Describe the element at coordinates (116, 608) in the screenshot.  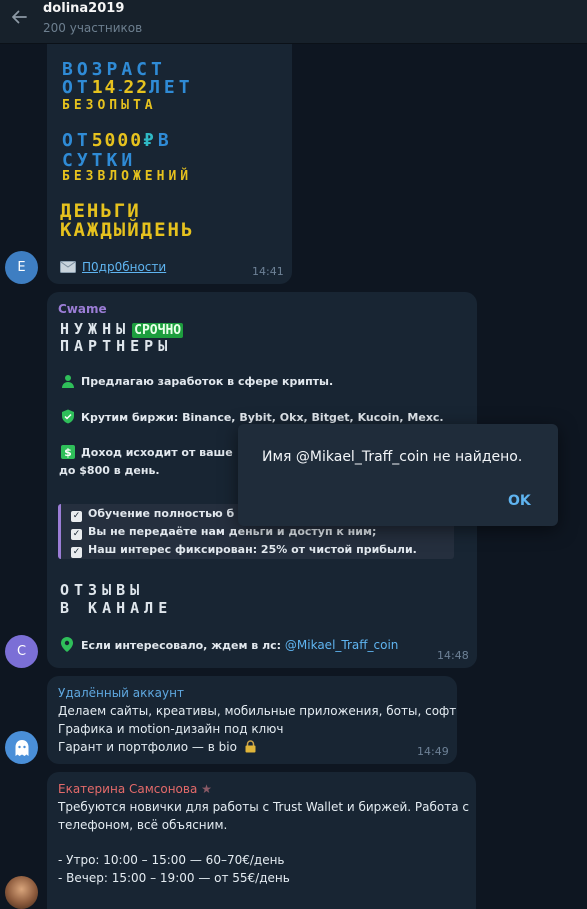
I see `heading-in-channel: В КАНАЛЕ` at that location.